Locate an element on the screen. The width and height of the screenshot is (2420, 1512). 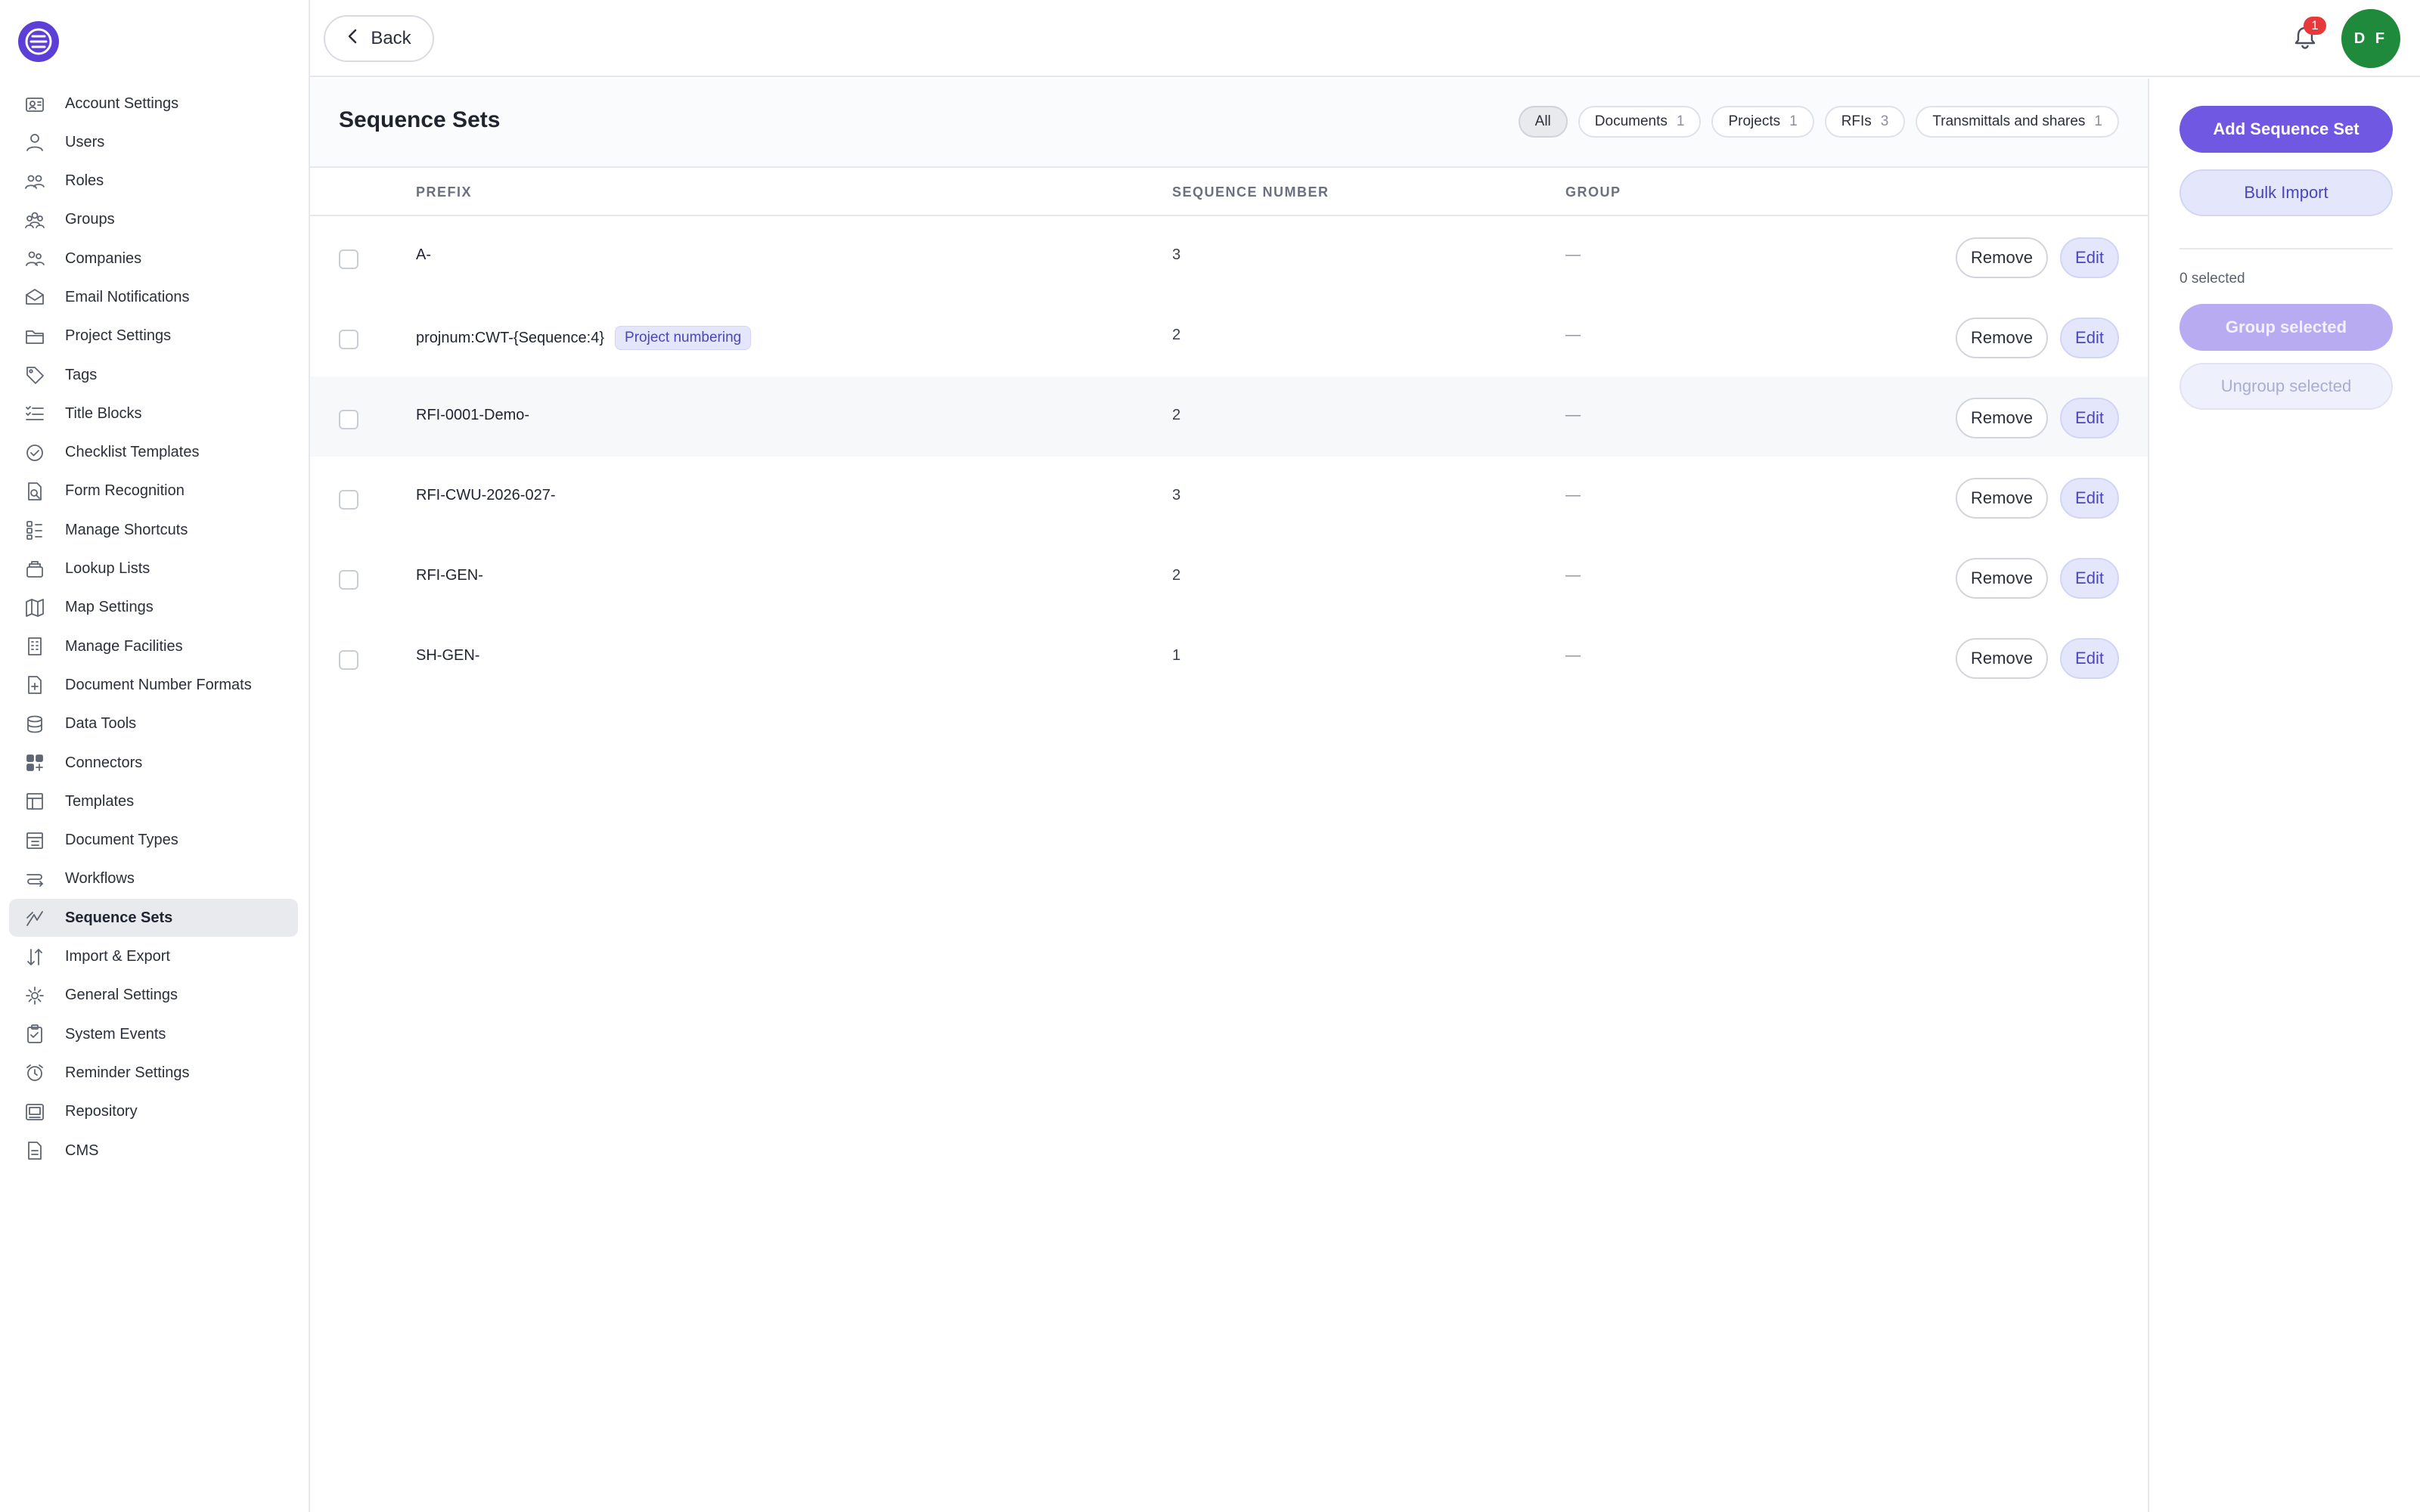
sidebar-item-connectors: Connectors is located at coordinates (153, 763).